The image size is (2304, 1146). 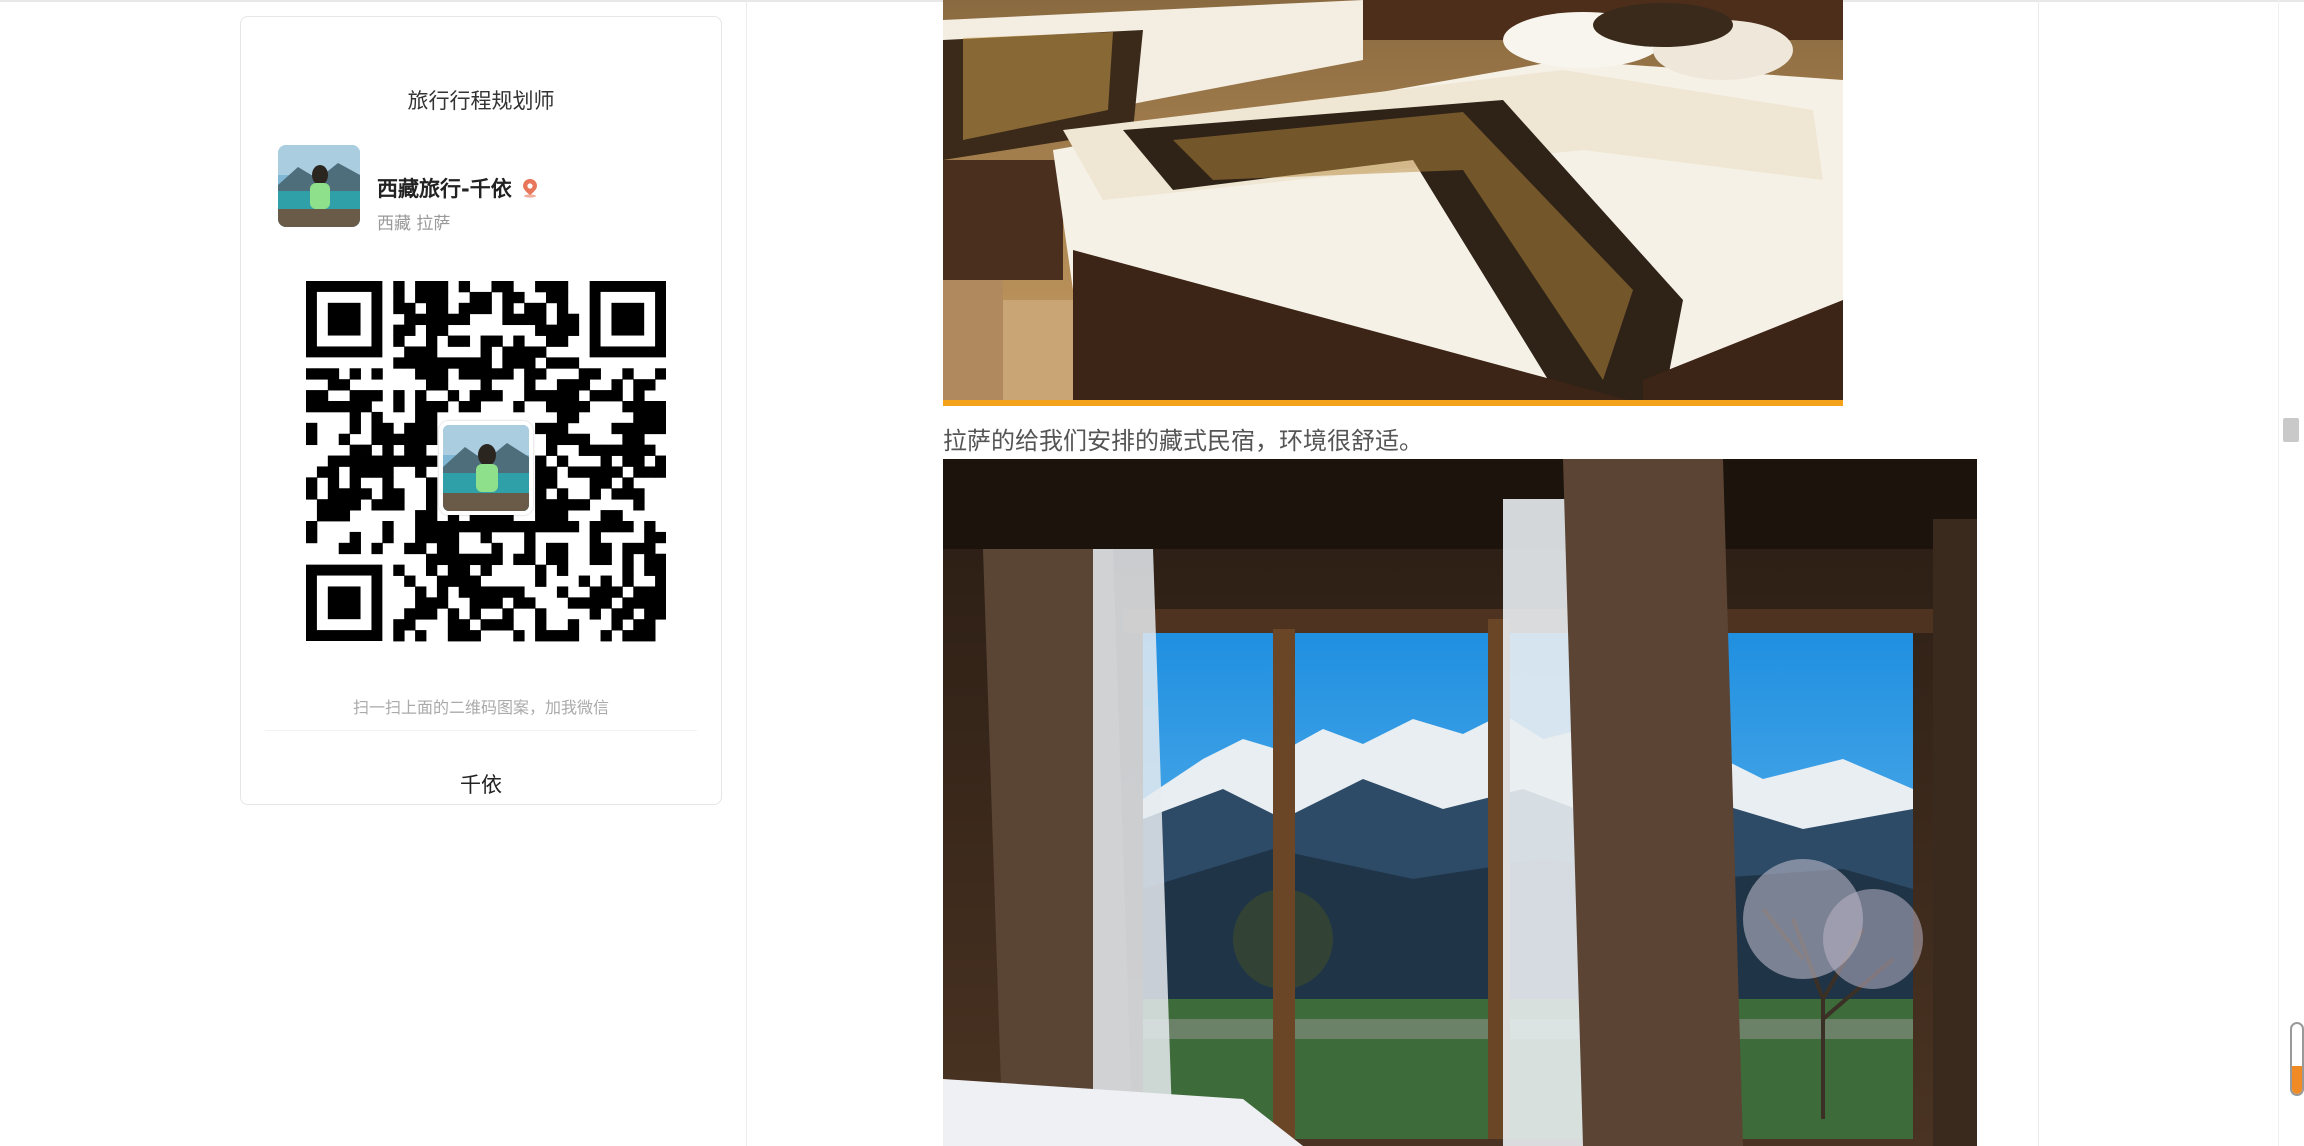 What do you see at coordinates (1393, 403) in the screenshot?
I see `photo-accent-bar` at bounding box center [1393, 403].